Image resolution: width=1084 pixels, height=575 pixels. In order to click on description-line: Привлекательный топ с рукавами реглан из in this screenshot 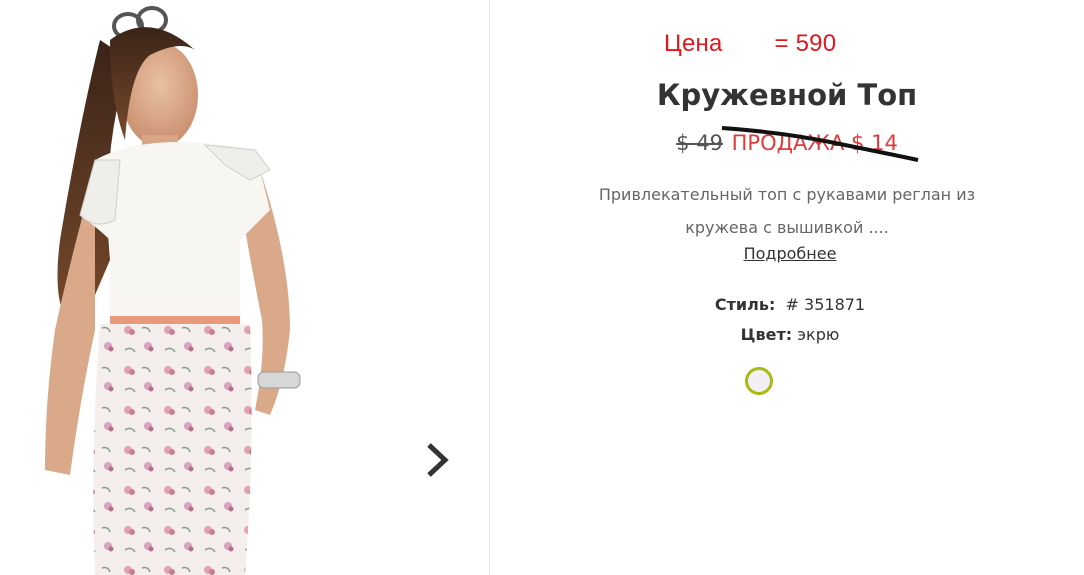, I will do `click(787, 194)`.